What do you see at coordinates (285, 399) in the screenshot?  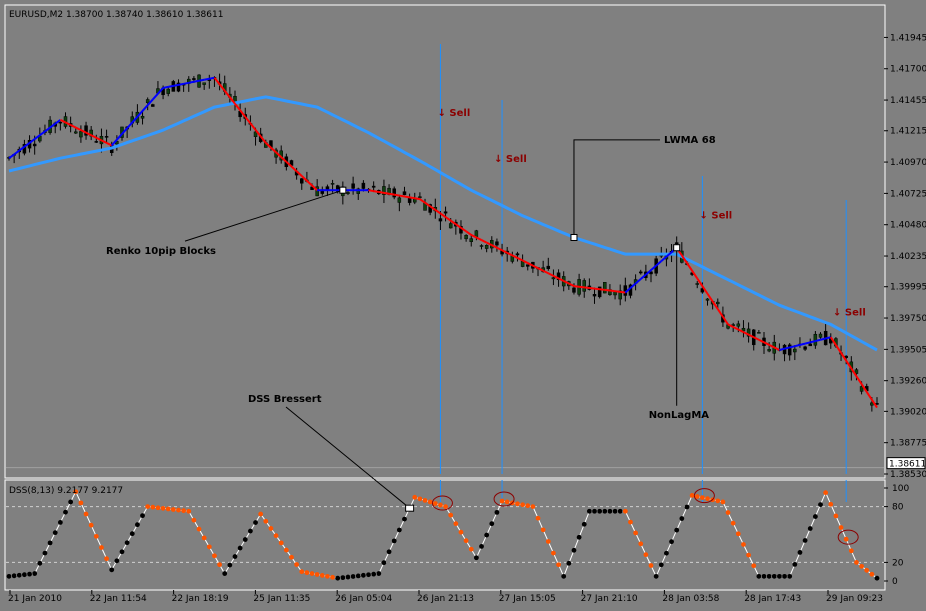 I see `annotation-dss-bressert: DSS Bressert` at bounding box center [285, 399].